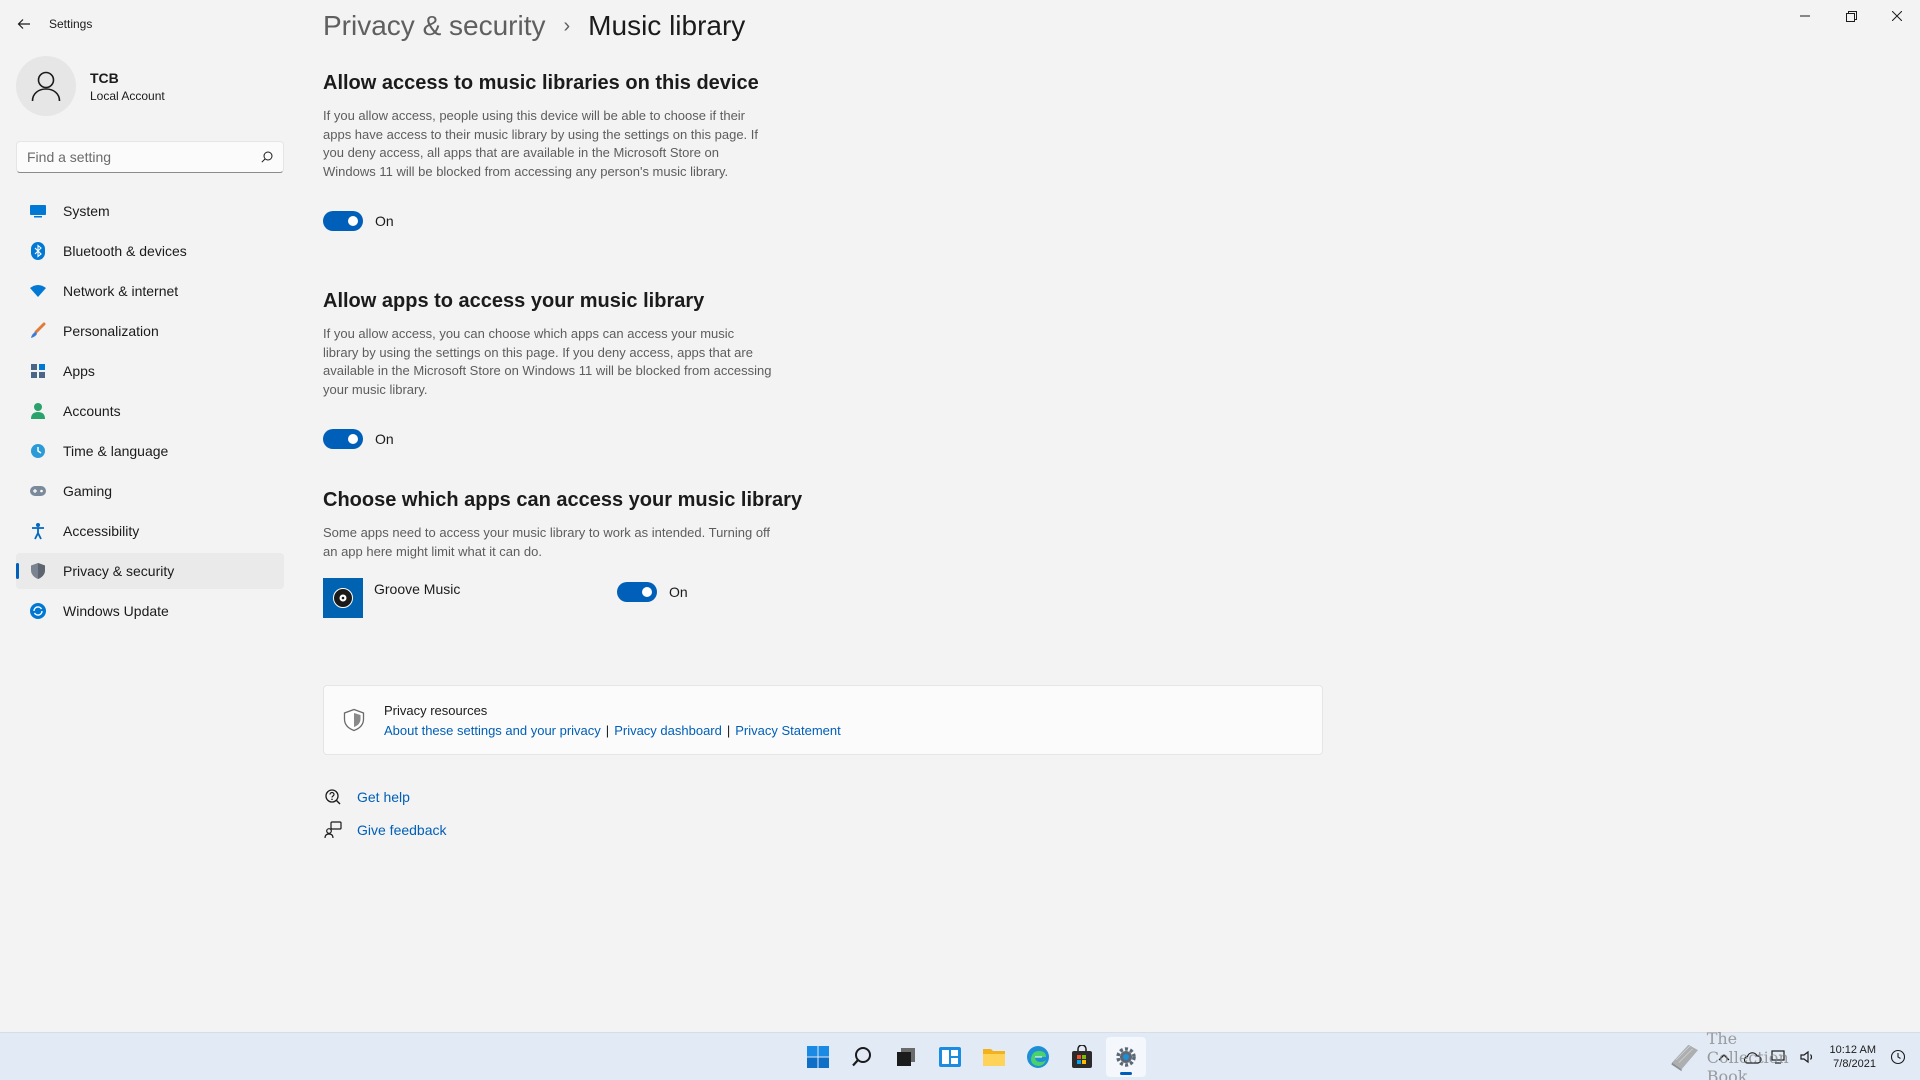 This screenshot has height=1080, width=1920. Describe the element at coordinates (116, 611) in the screenshot. I see `sidebar-item-label: Windows Update` at that location.